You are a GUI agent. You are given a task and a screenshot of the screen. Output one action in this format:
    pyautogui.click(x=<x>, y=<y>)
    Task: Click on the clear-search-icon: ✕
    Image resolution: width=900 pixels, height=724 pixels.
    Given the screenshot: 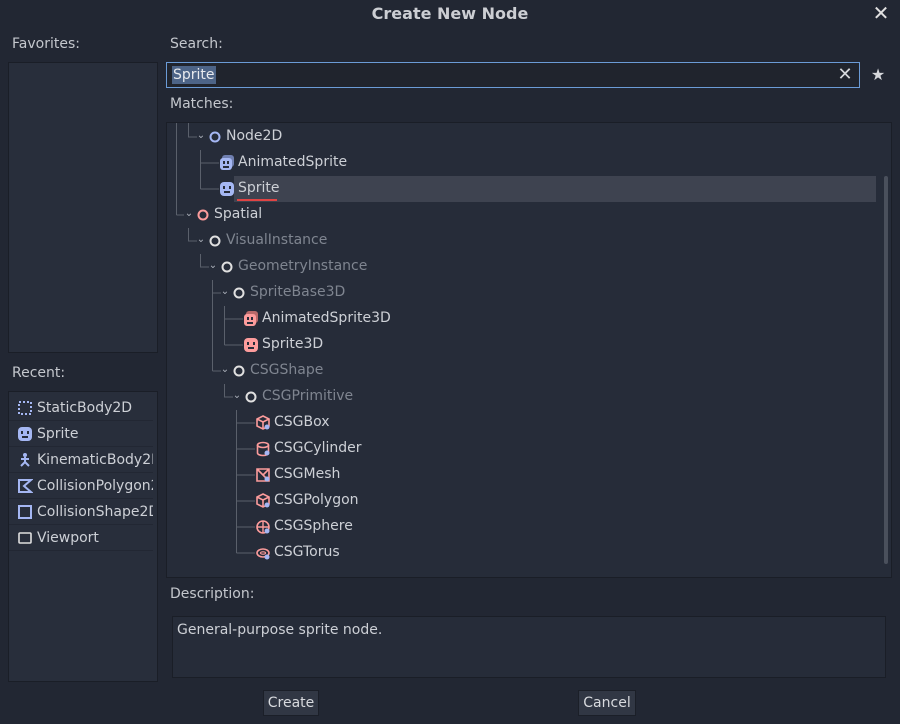 What is the action you would take?
    pyautogui.click(x=845, y=75)
    